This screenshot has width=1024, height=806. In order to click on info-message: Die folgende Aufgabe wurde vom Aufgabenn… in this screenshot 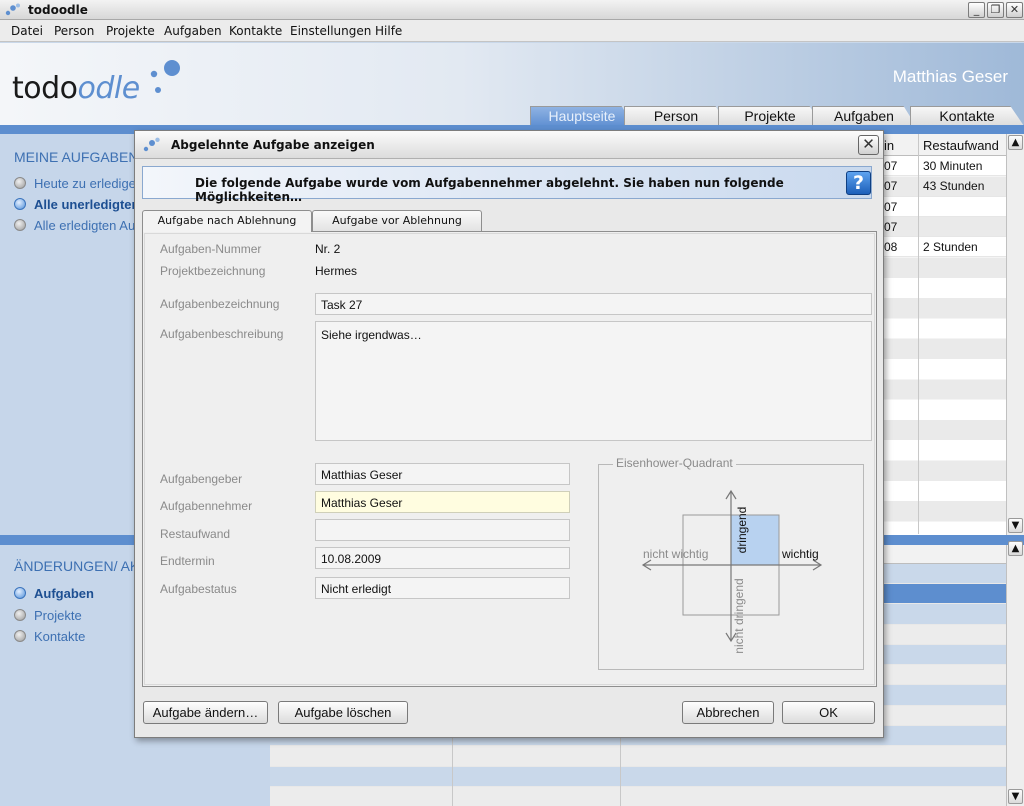, I will do `click(489, 190)`.